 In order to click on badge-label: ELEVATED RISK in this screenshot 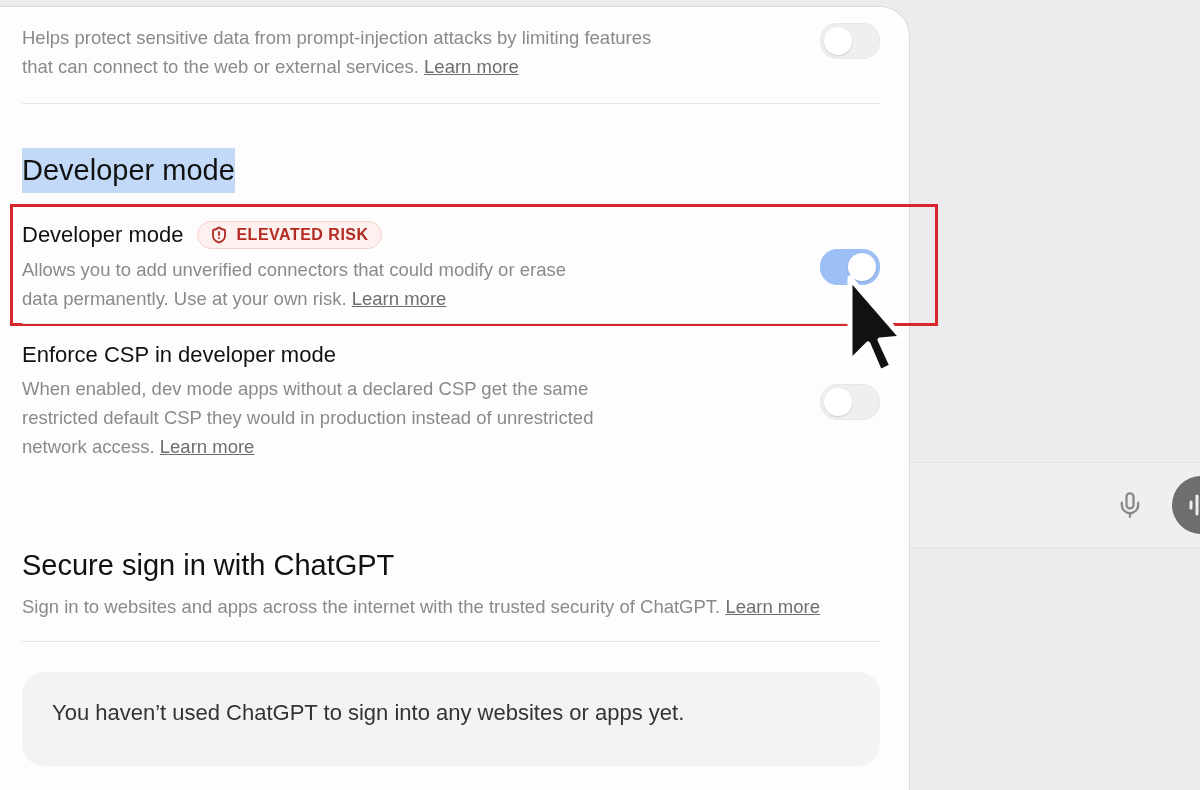, I will do `click(302, 235)`.